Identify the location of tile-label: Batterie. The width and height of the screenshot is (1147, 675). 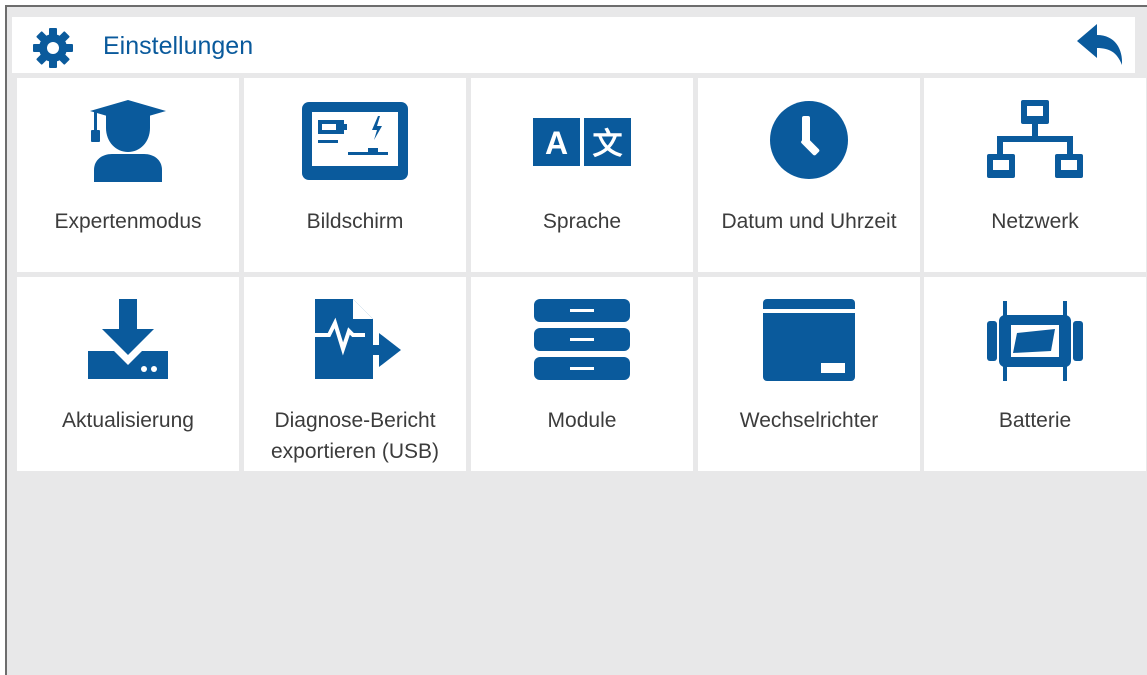
(1035, 420).